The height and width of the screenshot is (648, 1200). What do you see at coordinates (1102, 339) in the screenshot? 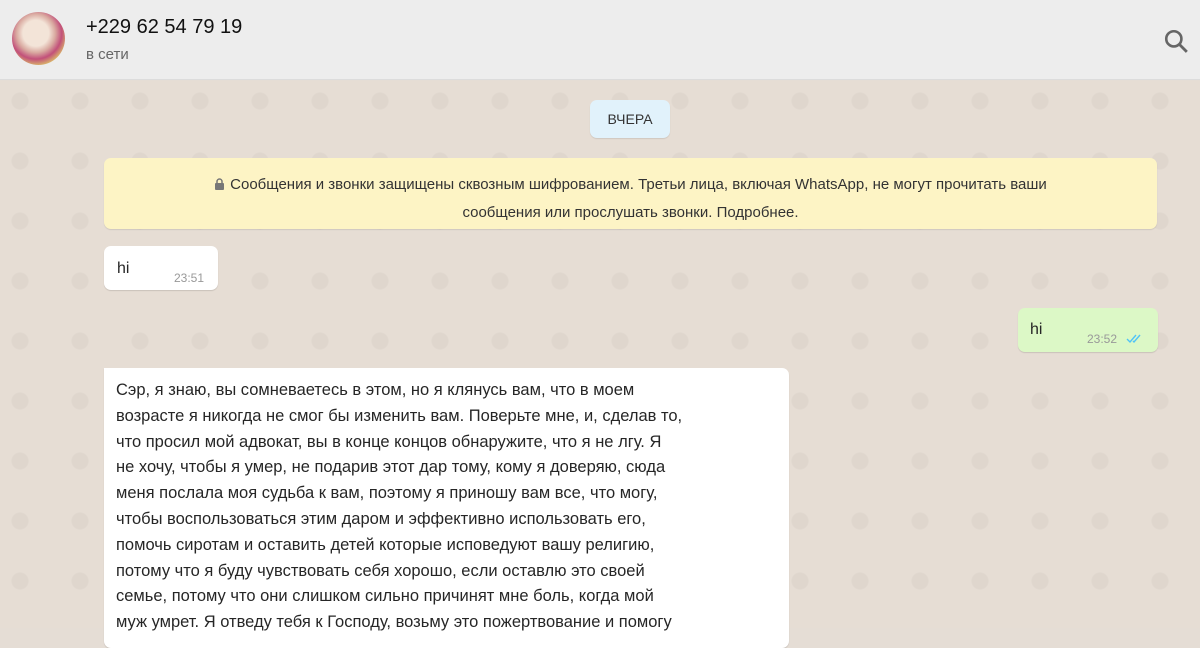
I see `message-time: 23:52` at bounding box center [1102, 339].